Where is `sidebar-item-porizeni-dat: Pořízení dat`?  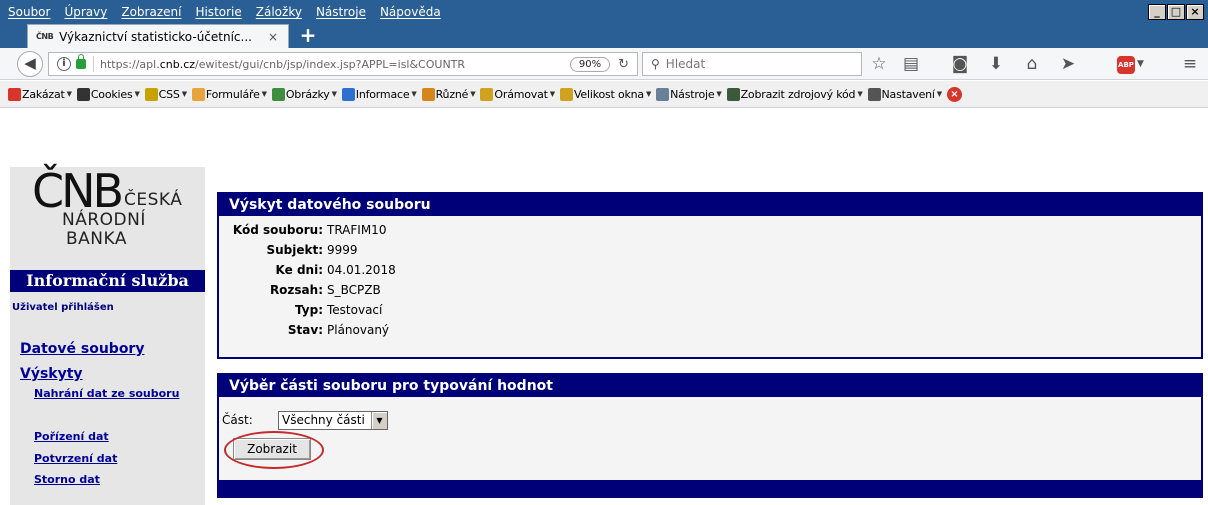
sidebar-item-porizeni-dat: Pořízení dat is located at coordinates (71, 436).